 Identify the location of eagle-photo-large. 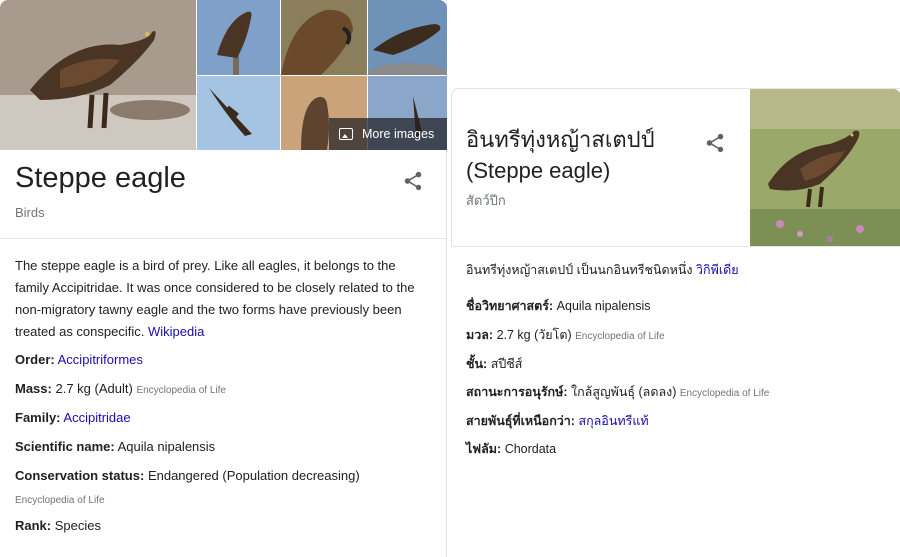
(98, 75).